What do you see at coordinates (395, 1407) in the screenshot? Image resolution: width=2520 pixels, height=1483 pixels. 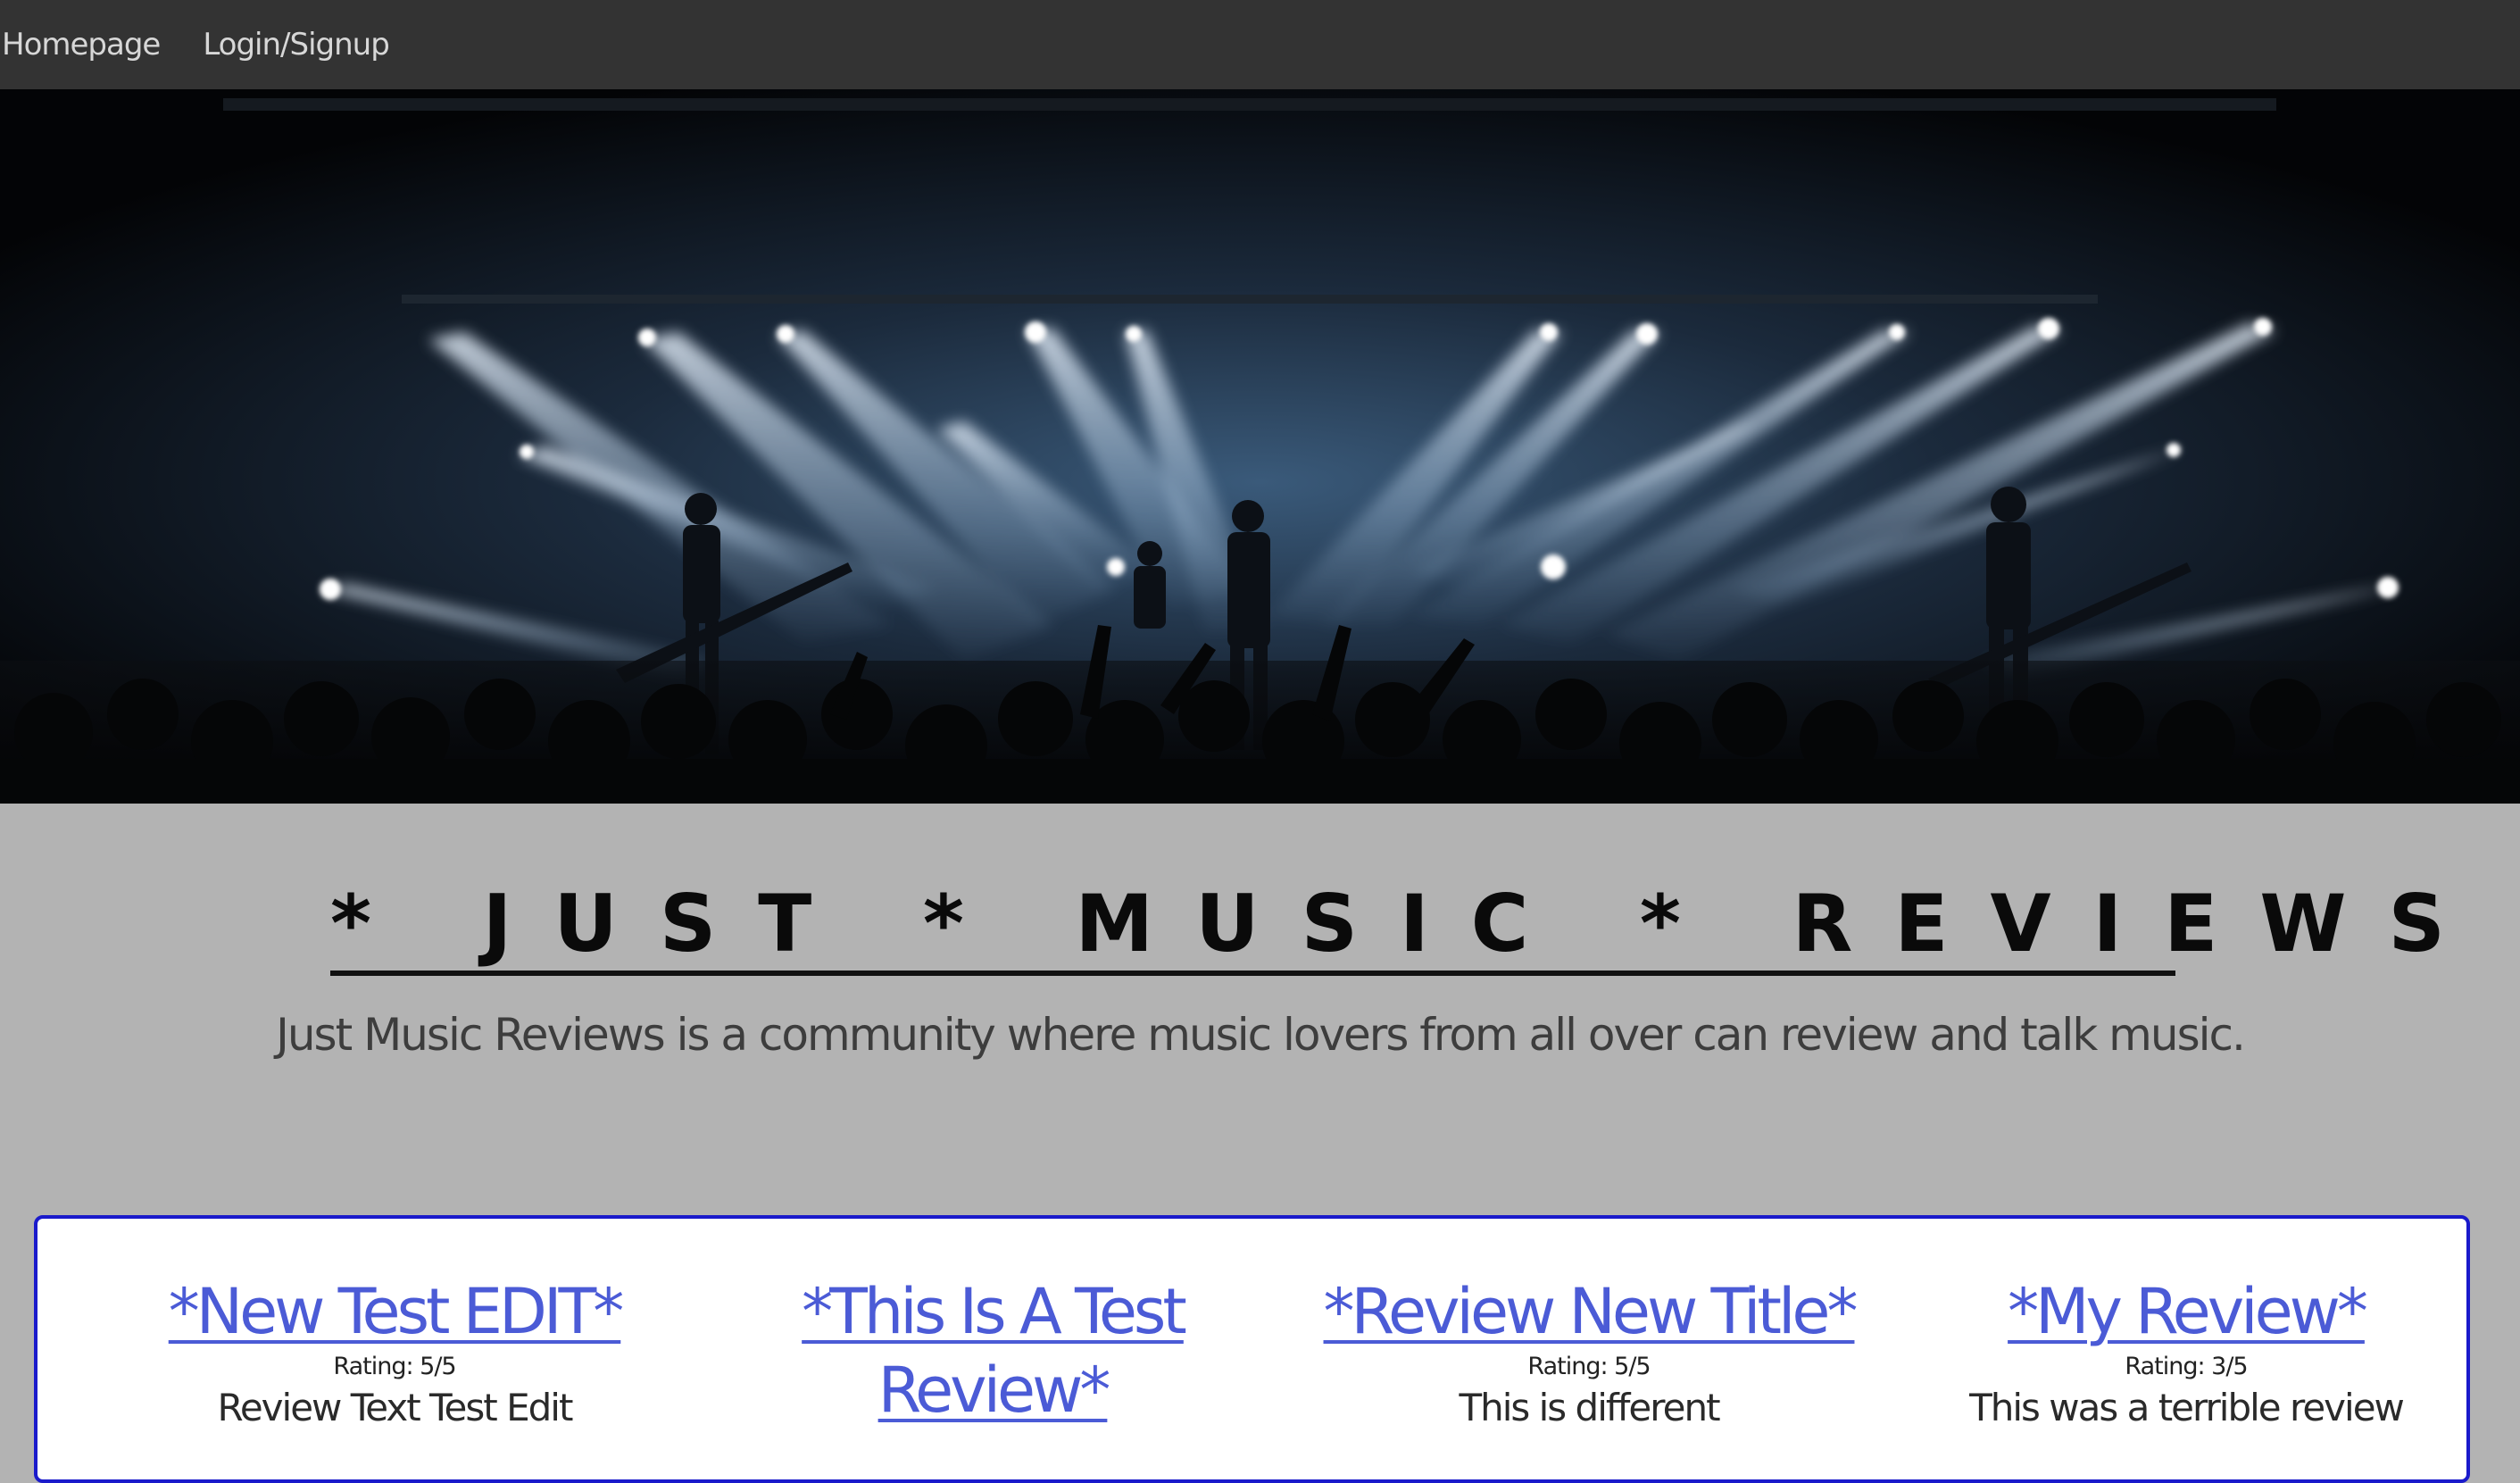 I see `review-text: Review Text Test Edit` at bounding box center [395, 1407].